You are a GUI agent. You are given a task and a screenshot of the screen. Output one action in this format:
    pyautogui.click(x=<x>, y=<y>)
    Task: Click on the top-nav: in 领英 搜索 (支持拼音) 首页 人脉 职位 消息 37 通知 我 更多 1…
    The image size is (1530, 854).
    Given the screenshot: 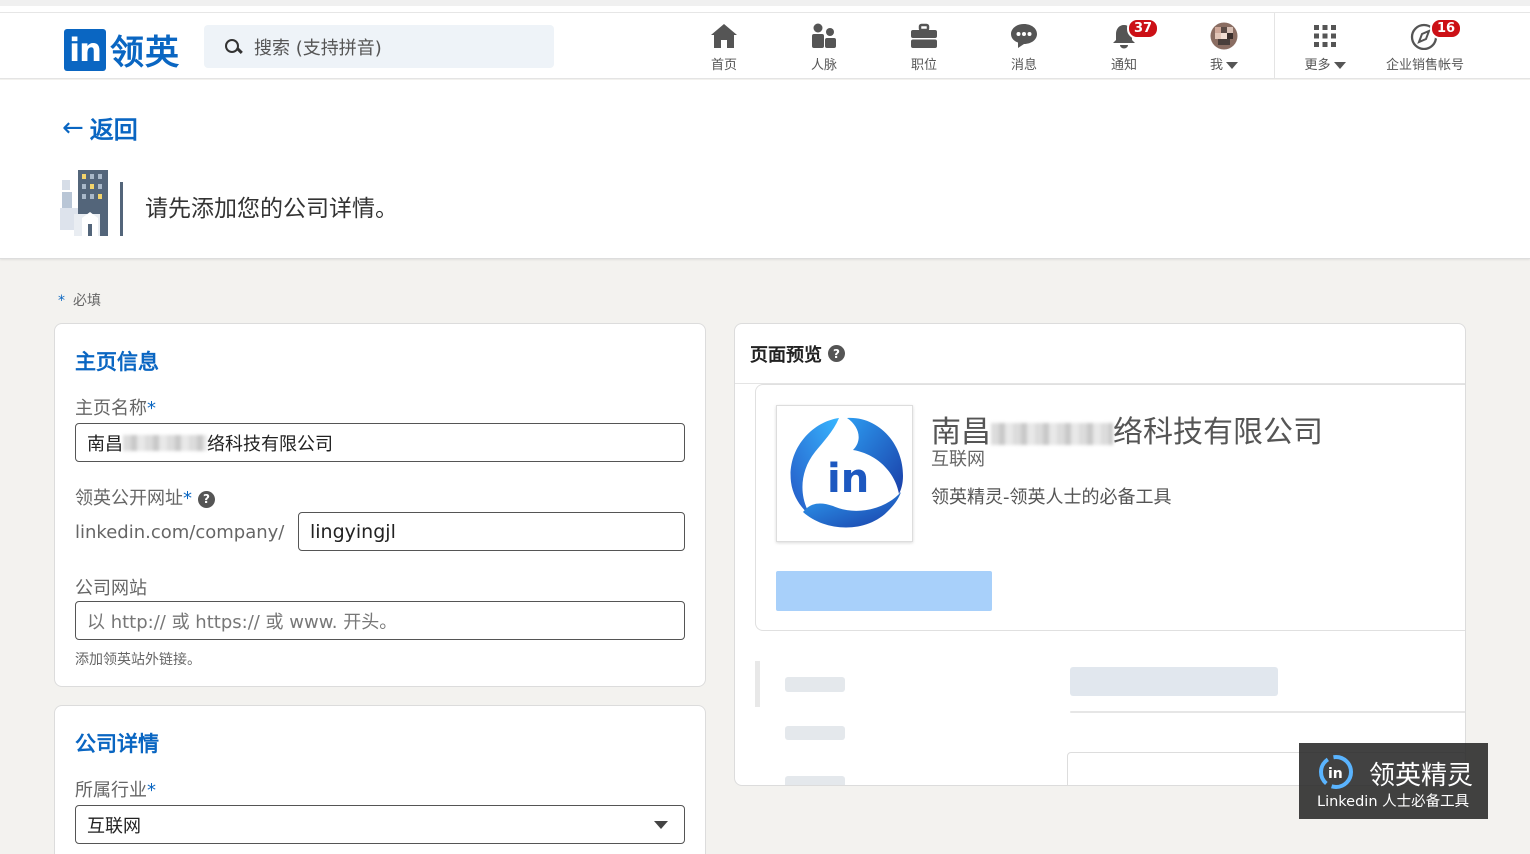 What is the action you would take?
    pyautogui.click(x=765, y=46)
    